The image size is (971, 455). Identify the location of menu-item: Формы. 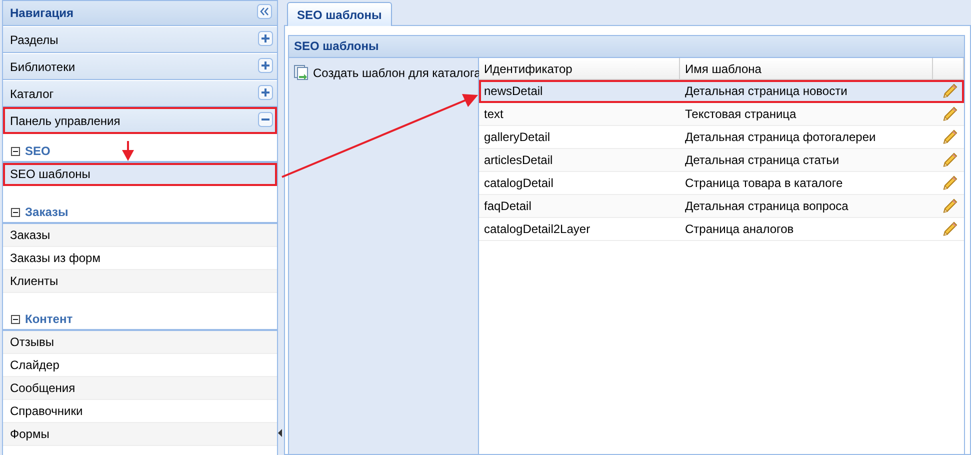
(140, 434).